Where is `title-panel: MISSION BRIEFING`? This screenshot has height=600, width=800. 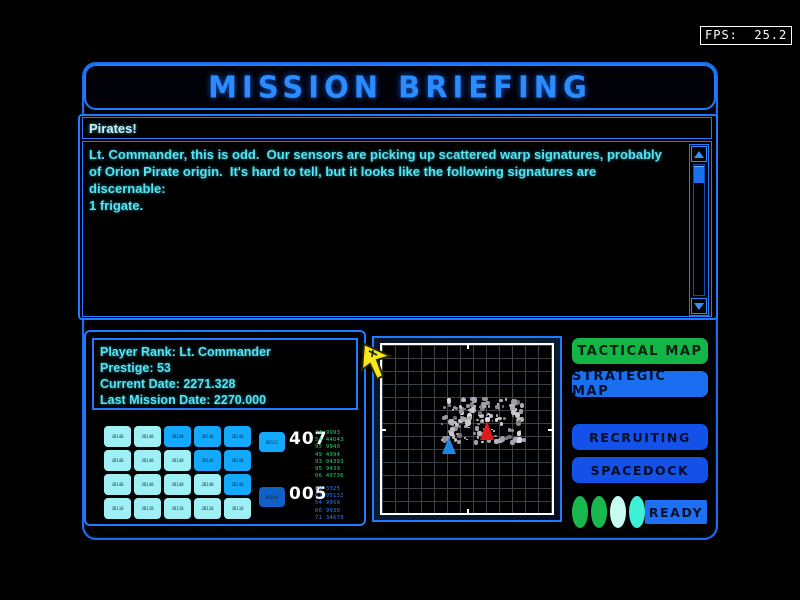 title-panel: MISSION BRIEFING is located at coordinates (400, 87).